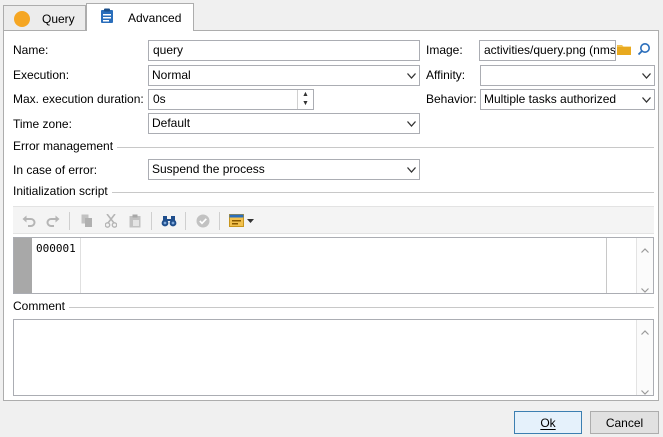 This screenshot has width=663, height=437. Describe the element at coordinates (62, 191) in the screenshot. I see `script-section-title: Initialization script` at that location.